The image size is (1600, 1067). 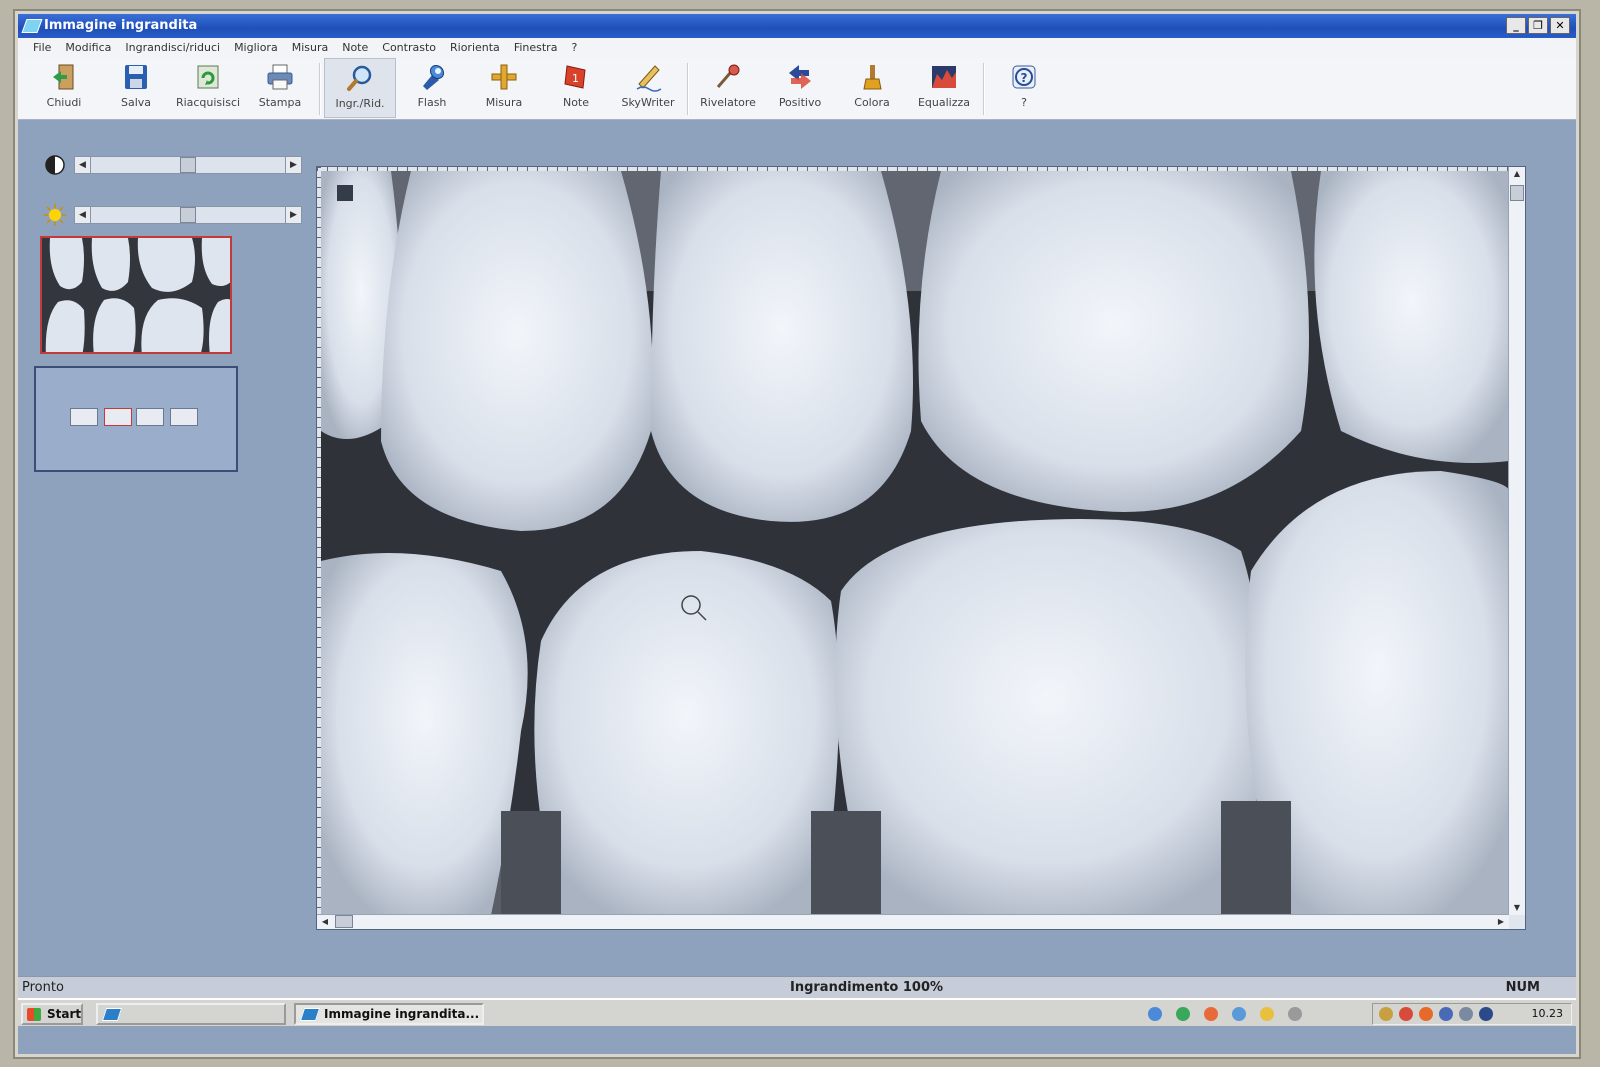 What do you see at coordinates (55, 215) in the screenshot?
I see `sun-icon` at bounding box center [55, 215].